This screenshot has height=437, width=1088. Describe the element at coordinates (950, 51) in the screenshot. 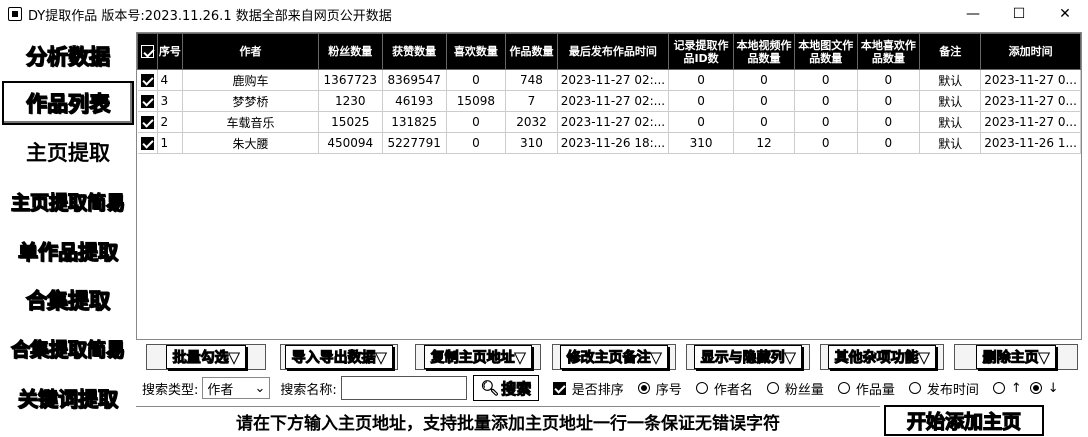

I see `header-note: 备注` at that location.